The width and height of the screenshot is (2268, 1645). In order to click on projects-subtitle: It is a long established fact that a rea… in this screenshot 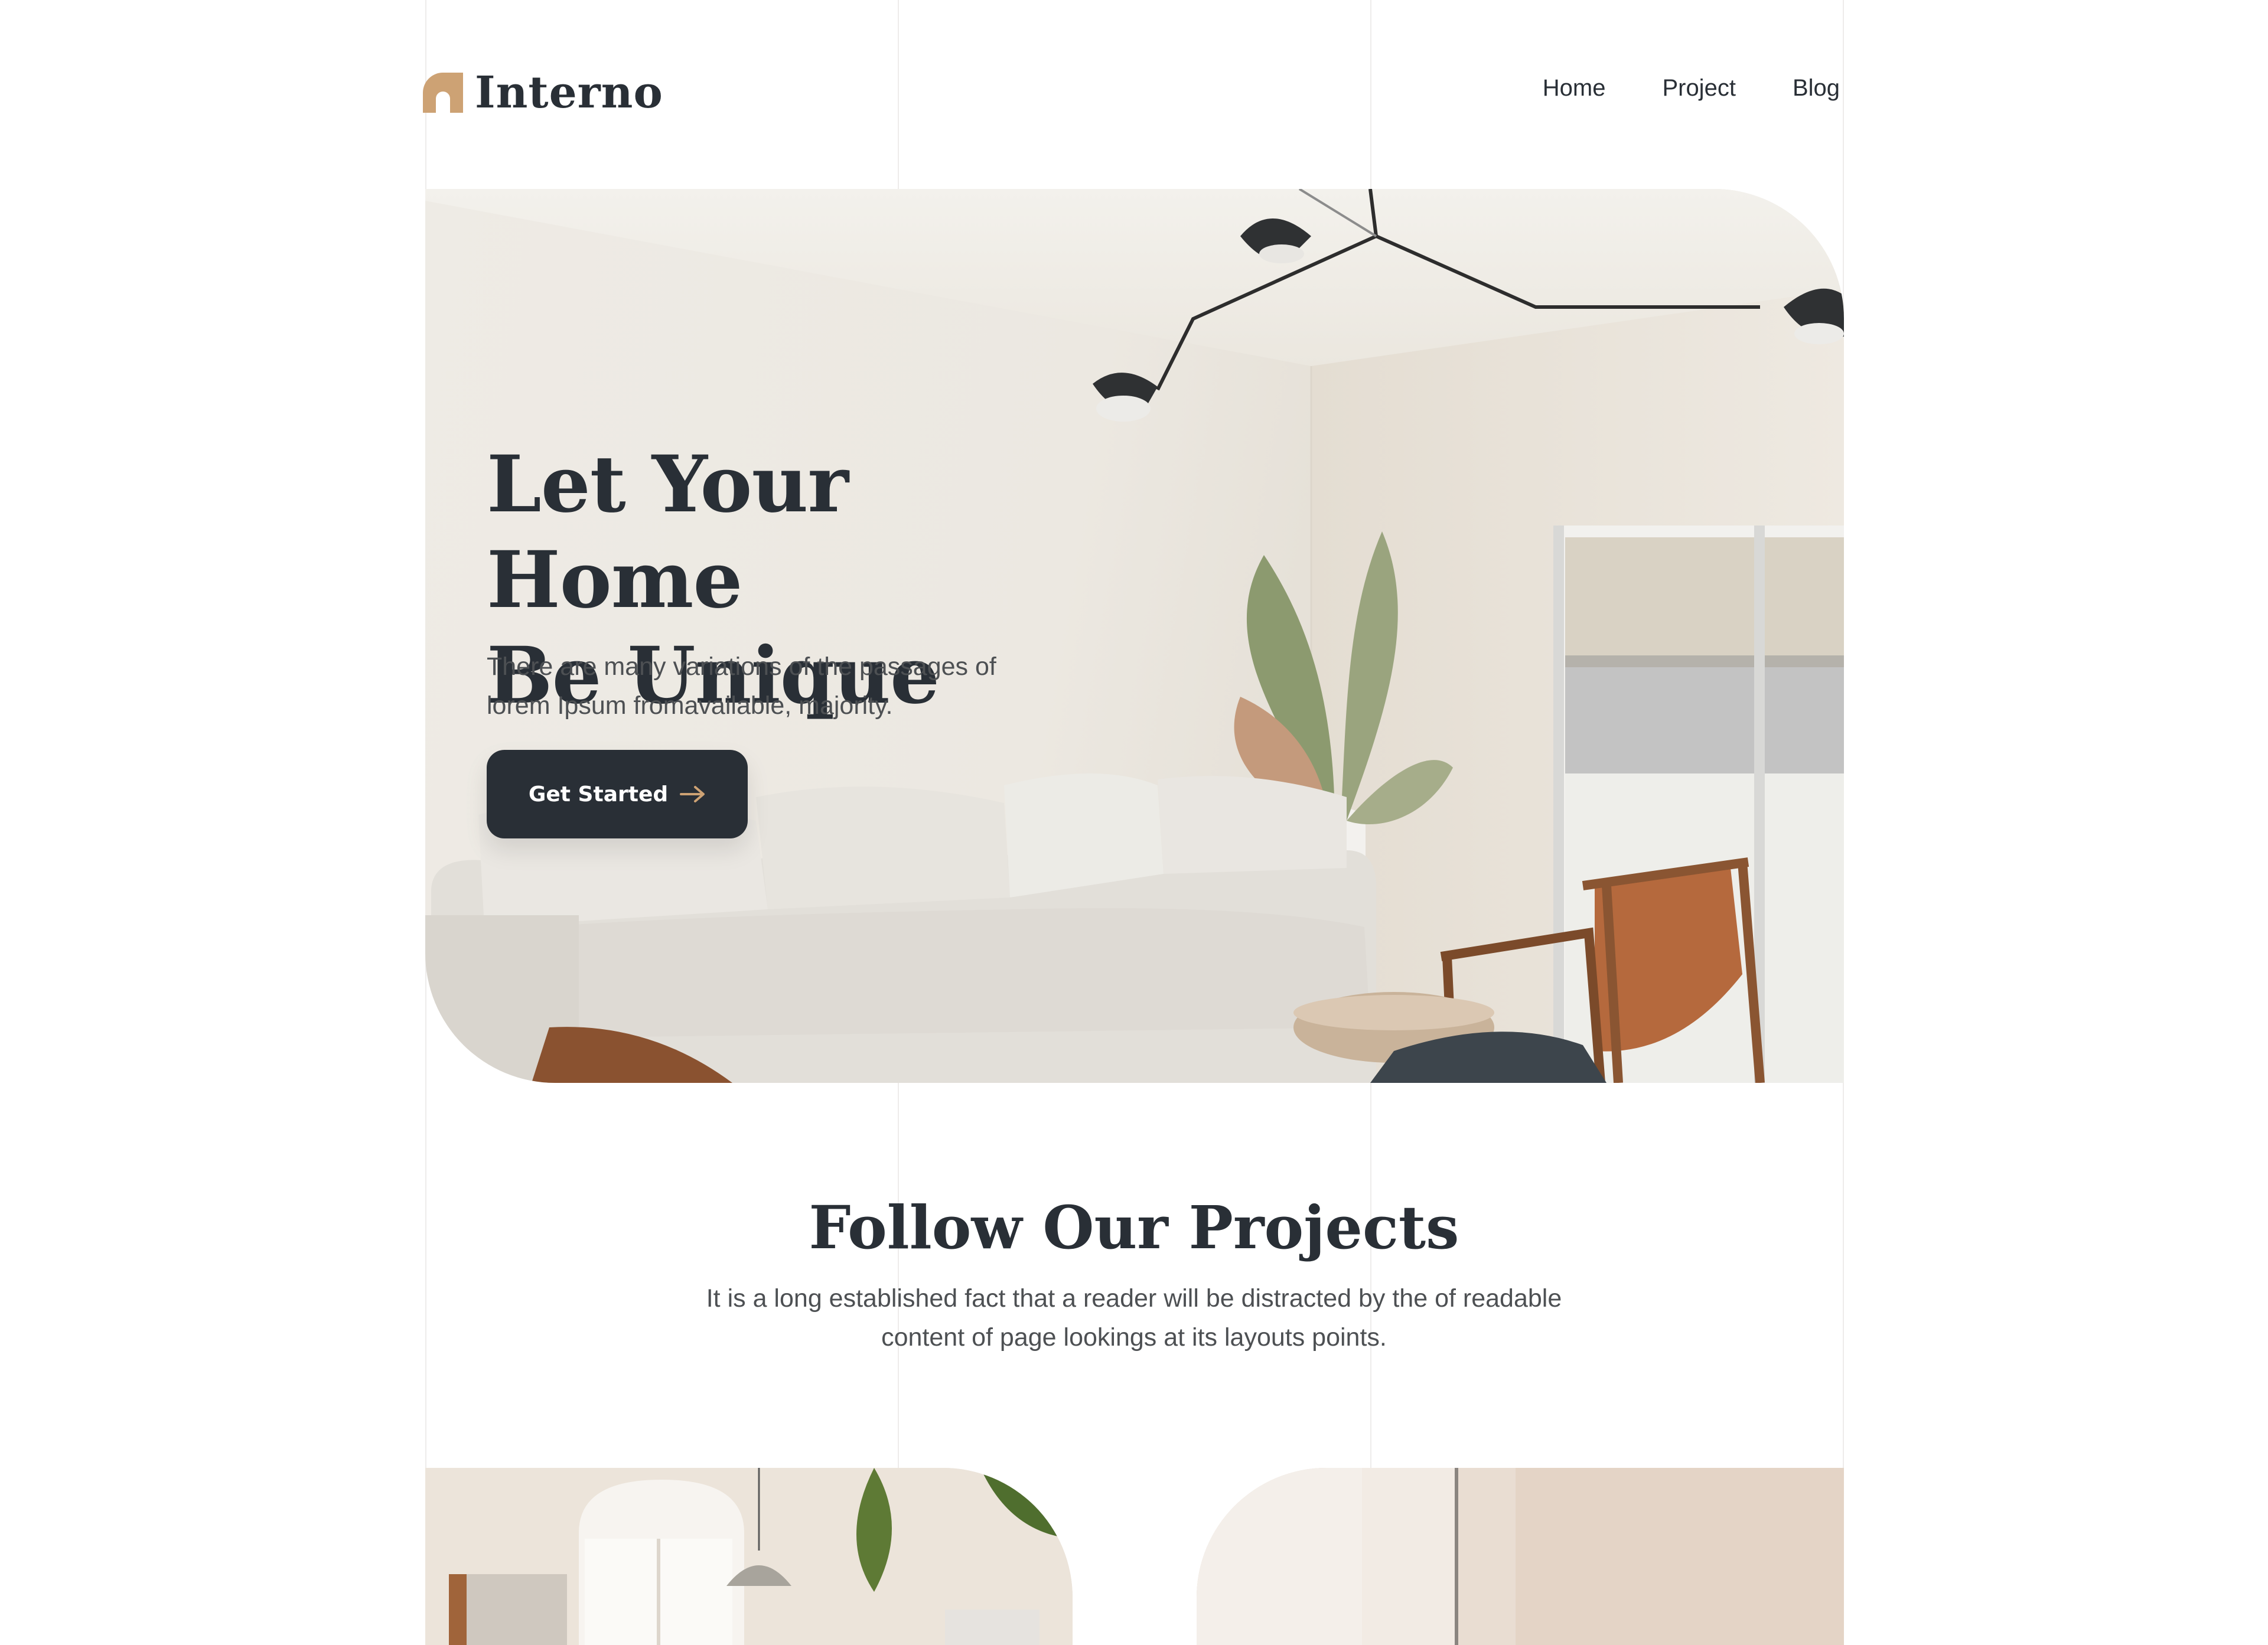, I will do `click(1134, 1318)`.